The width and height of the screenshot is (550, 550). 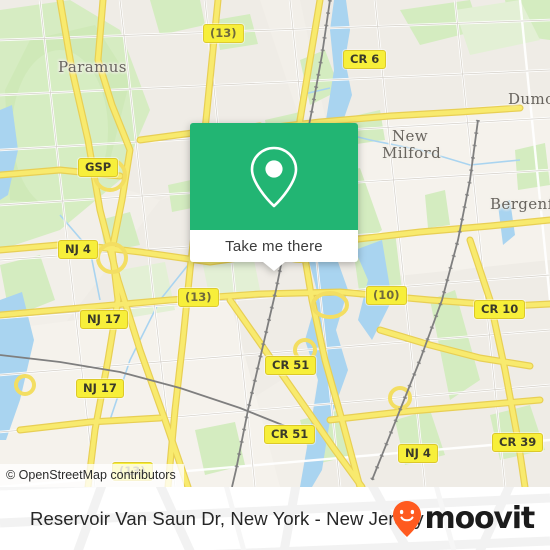 I want to click on popup-pointer-tail, so click(x=274, y=266).